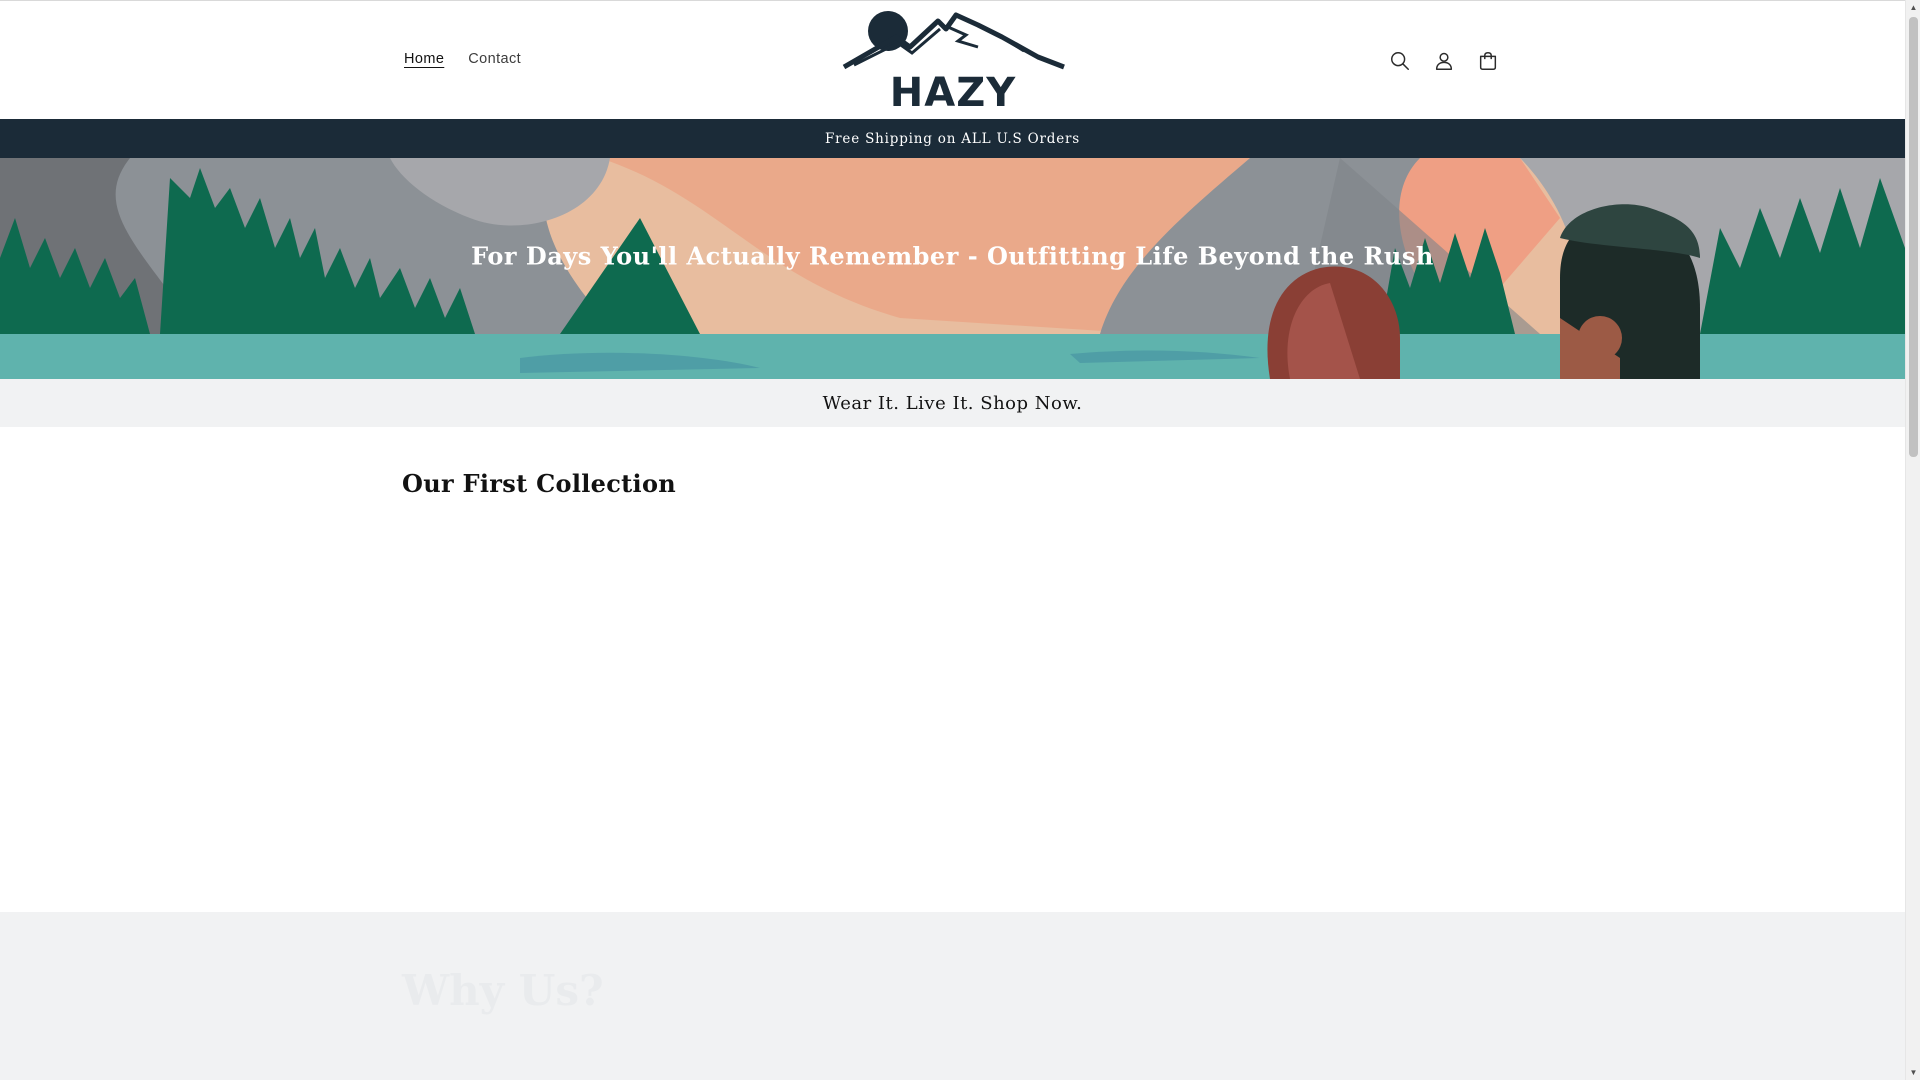 Image resolution: width=1920 pixels, height=1080 pixels. I want to click on tagline-text: Wear It. Live It. Shop Now., so click(952, 403).